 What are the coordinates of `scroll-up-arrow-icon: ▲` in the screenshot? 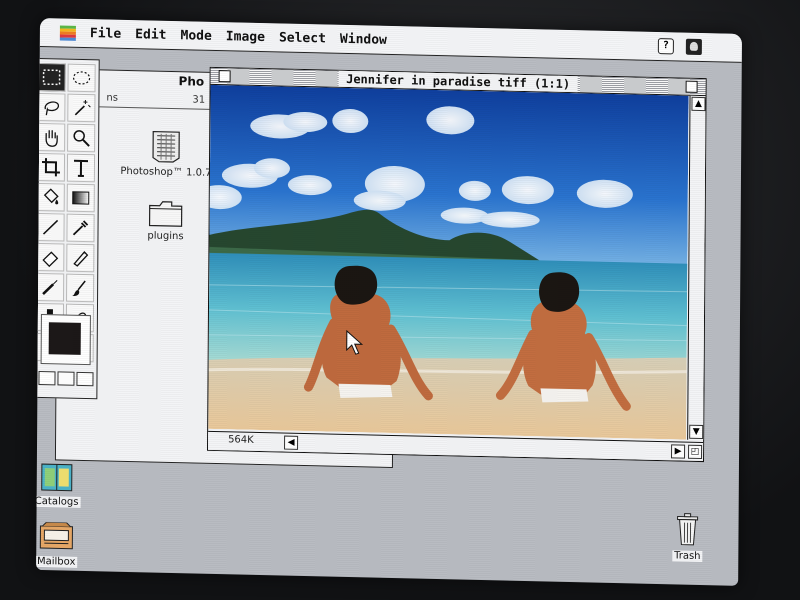 It's located at (698, 104).